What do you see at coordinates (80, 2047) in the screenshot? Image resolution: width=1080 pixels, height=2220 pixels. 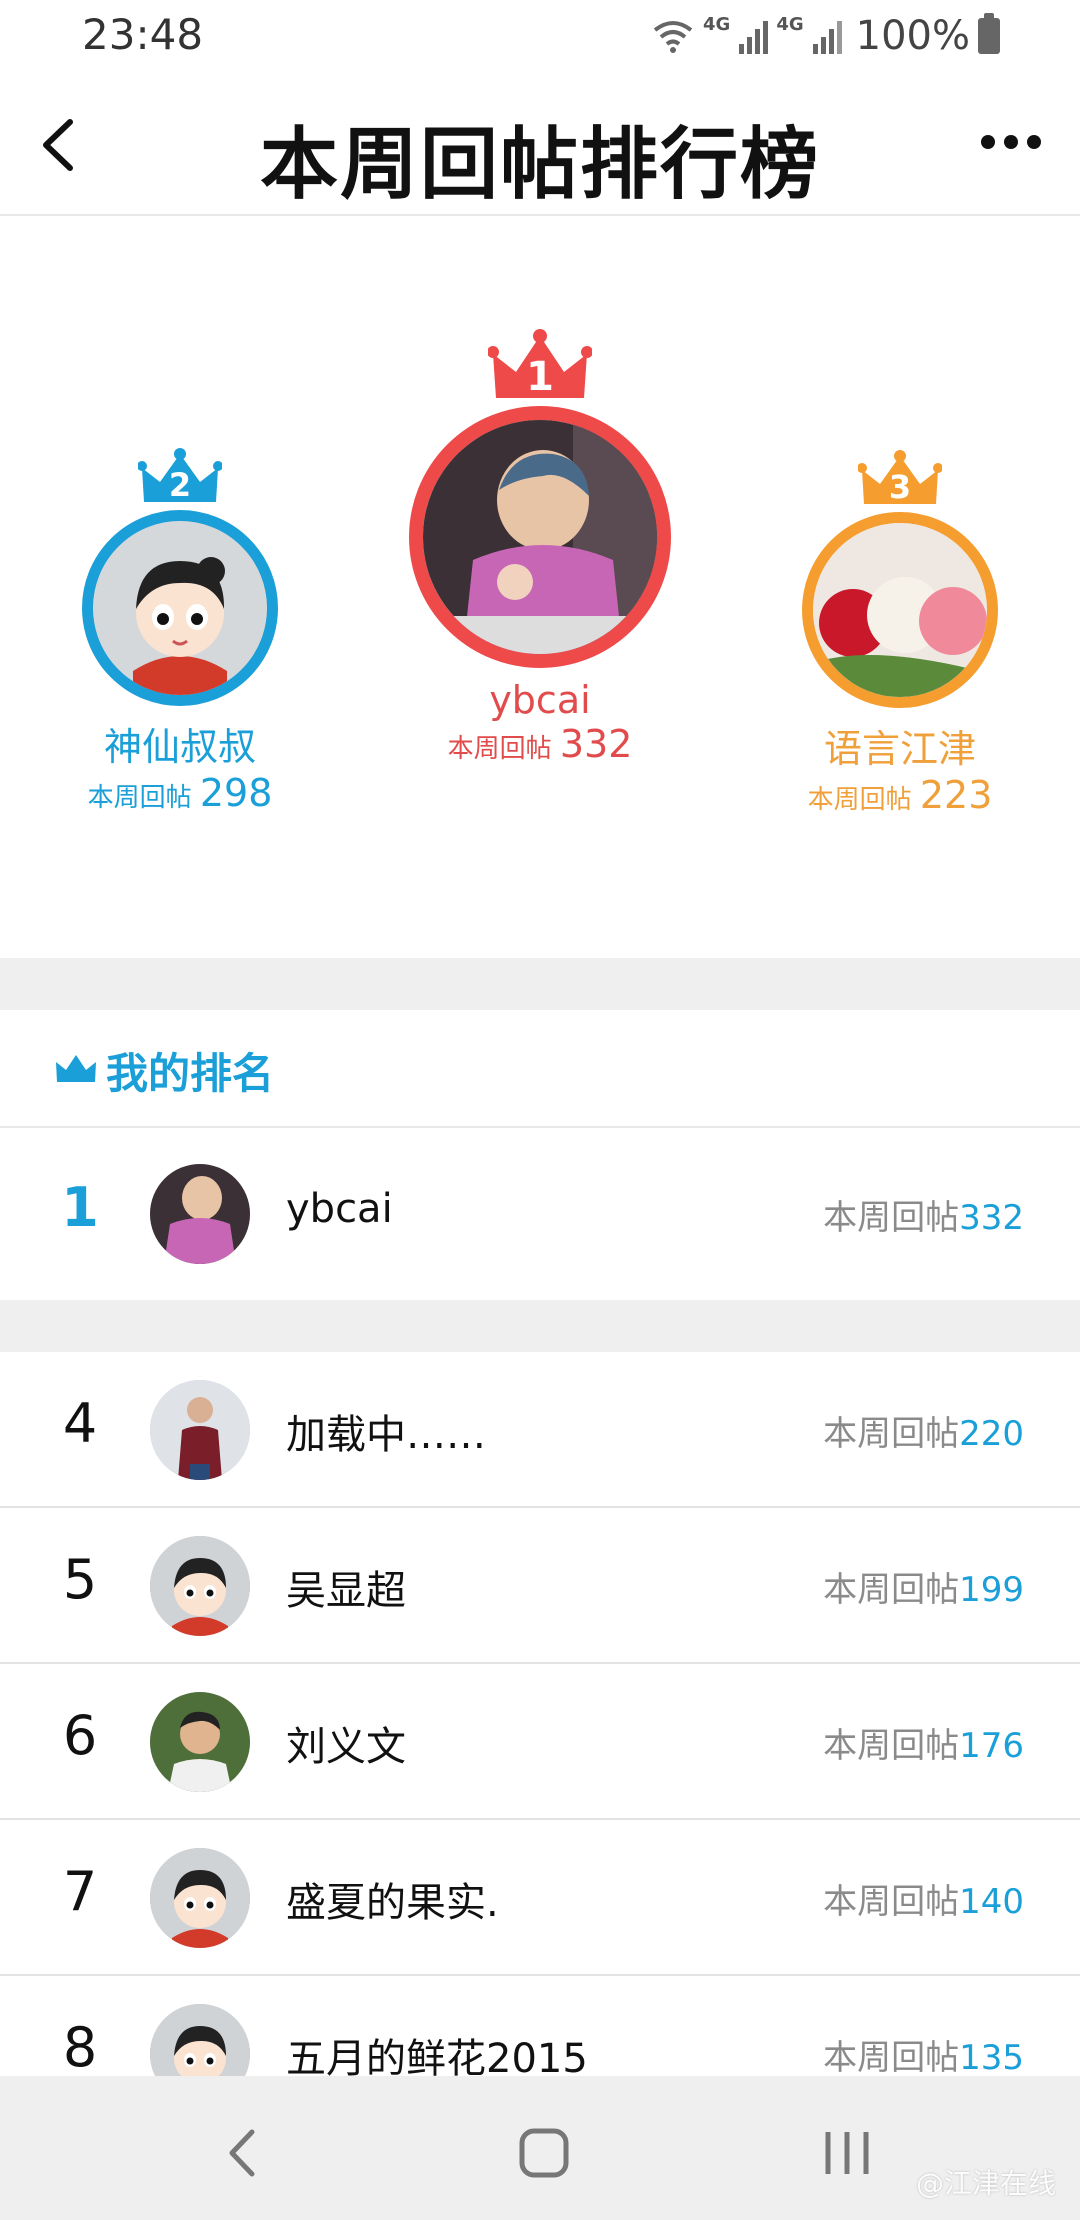 I see `rank-number: 8` at bounding box center [80, 2047].